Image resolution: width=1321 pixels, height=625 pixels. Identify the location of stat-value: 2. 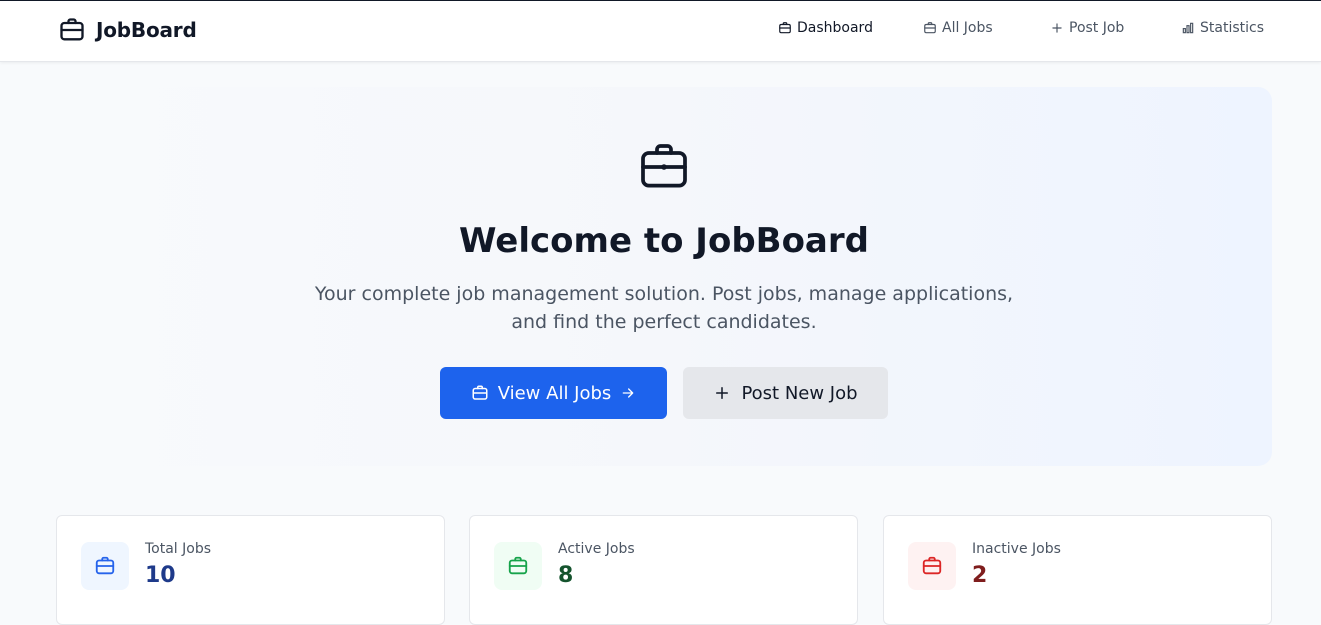
(980, 575).